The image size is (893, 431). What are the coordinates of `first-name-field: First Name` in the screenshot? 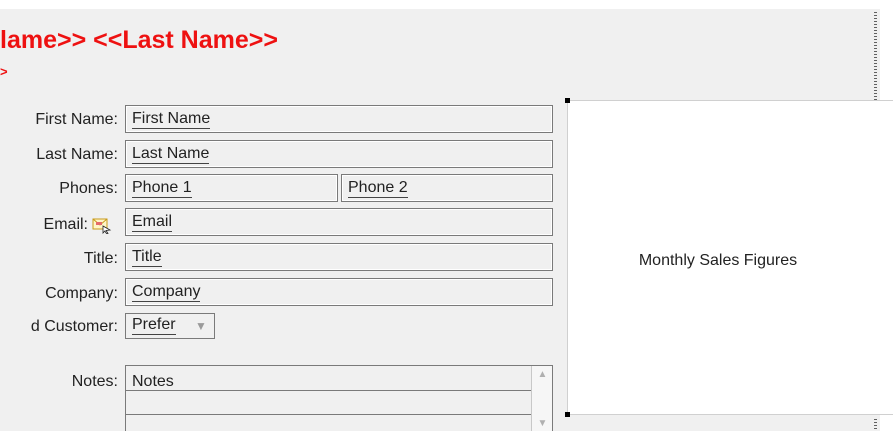 It's located at (339, 119).